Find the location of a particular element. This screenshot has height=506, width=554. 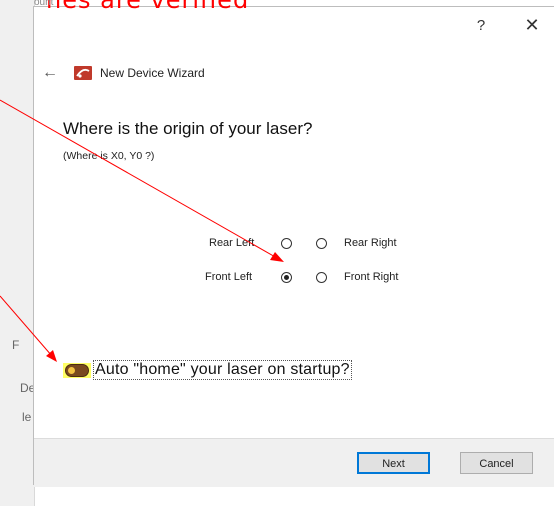

auto-home-toggle is located at coordinates (77, 370).